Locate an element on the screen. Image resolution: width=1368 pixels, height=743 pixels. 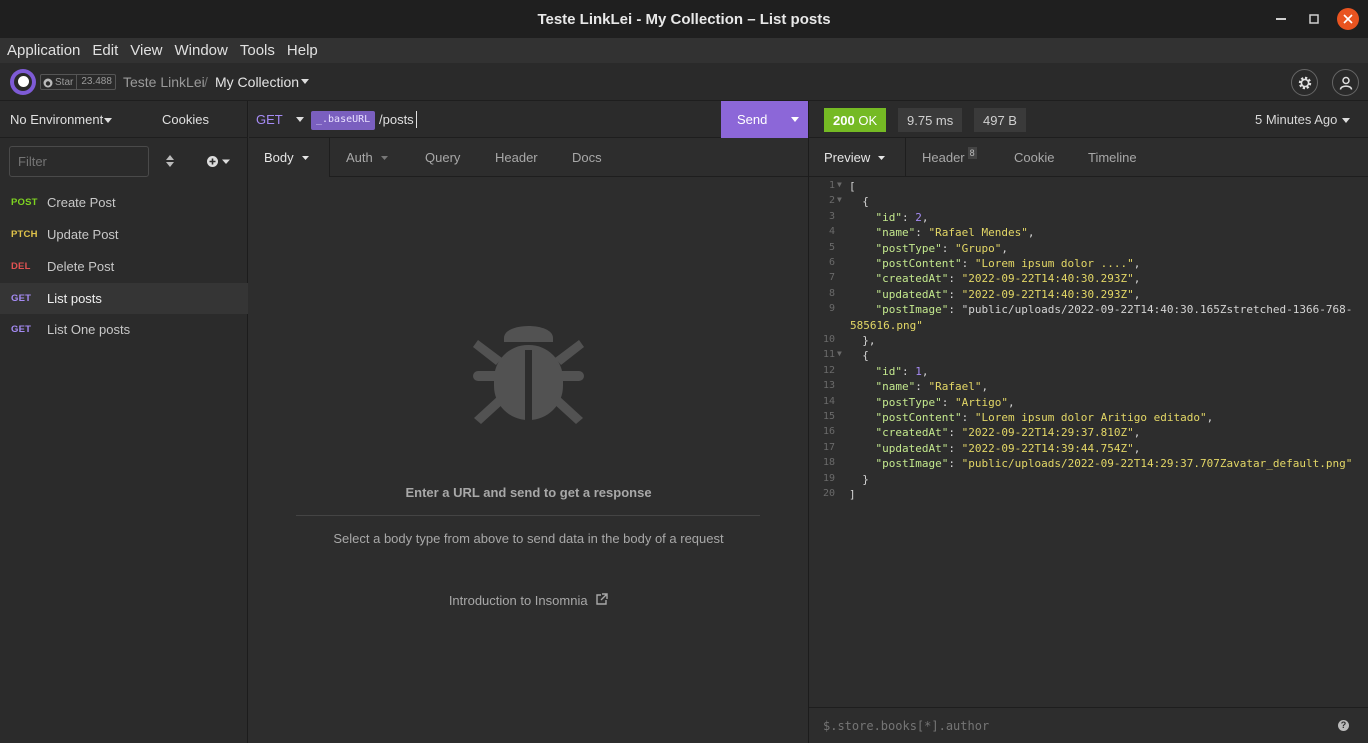
status-text: OK is located at coordinates (868, 120).